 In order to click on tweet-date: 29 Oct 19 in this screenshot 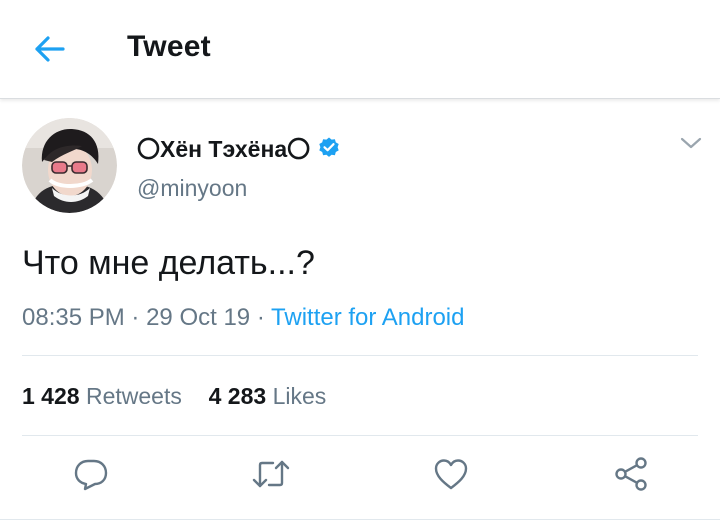, I will do `click(198, 317)`.